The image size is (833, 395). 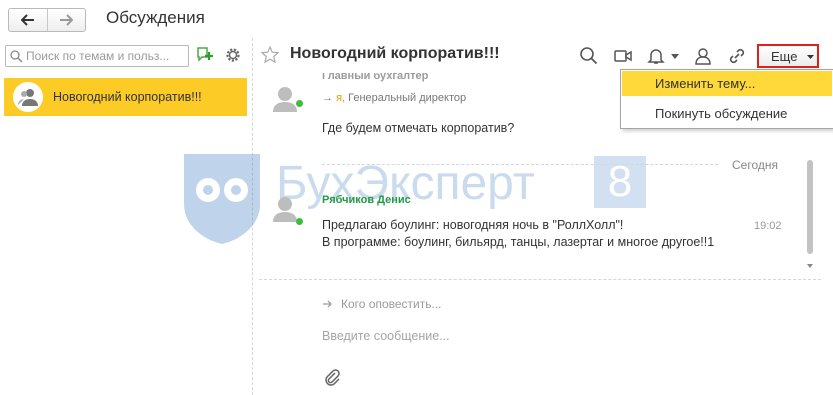 I want to click on search-input, so click(x=106, y=56).